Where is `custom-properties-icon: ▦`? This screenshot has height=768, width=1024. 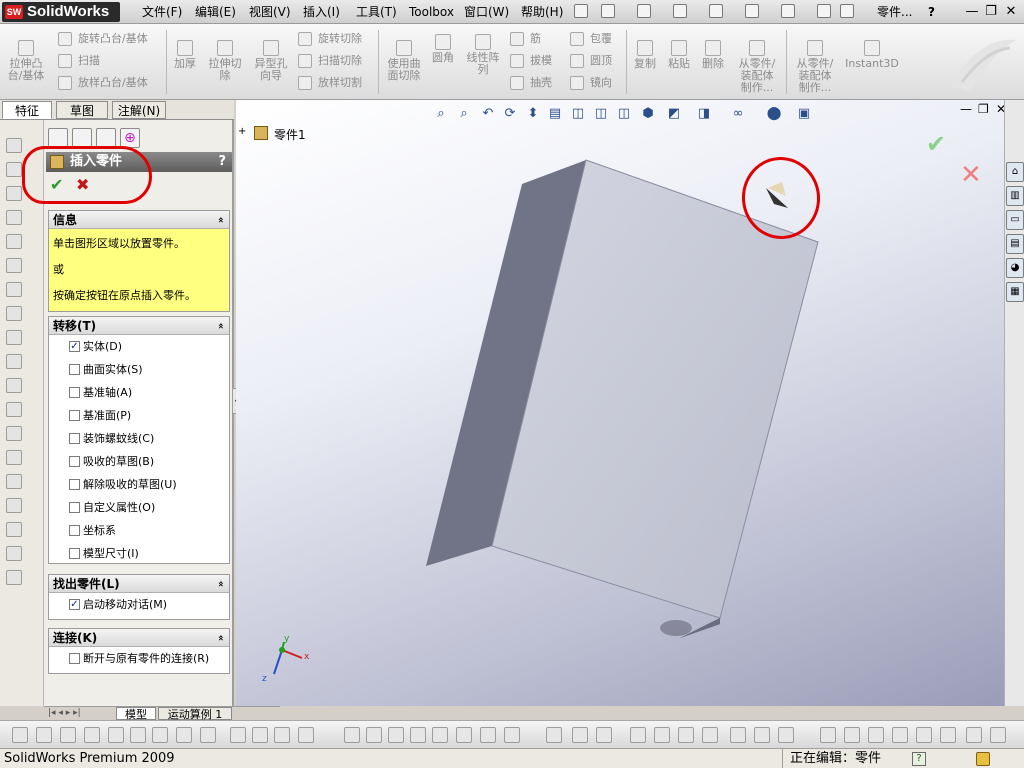
custom-properties-icon: ▦ is located at coordinates (1015, 292).